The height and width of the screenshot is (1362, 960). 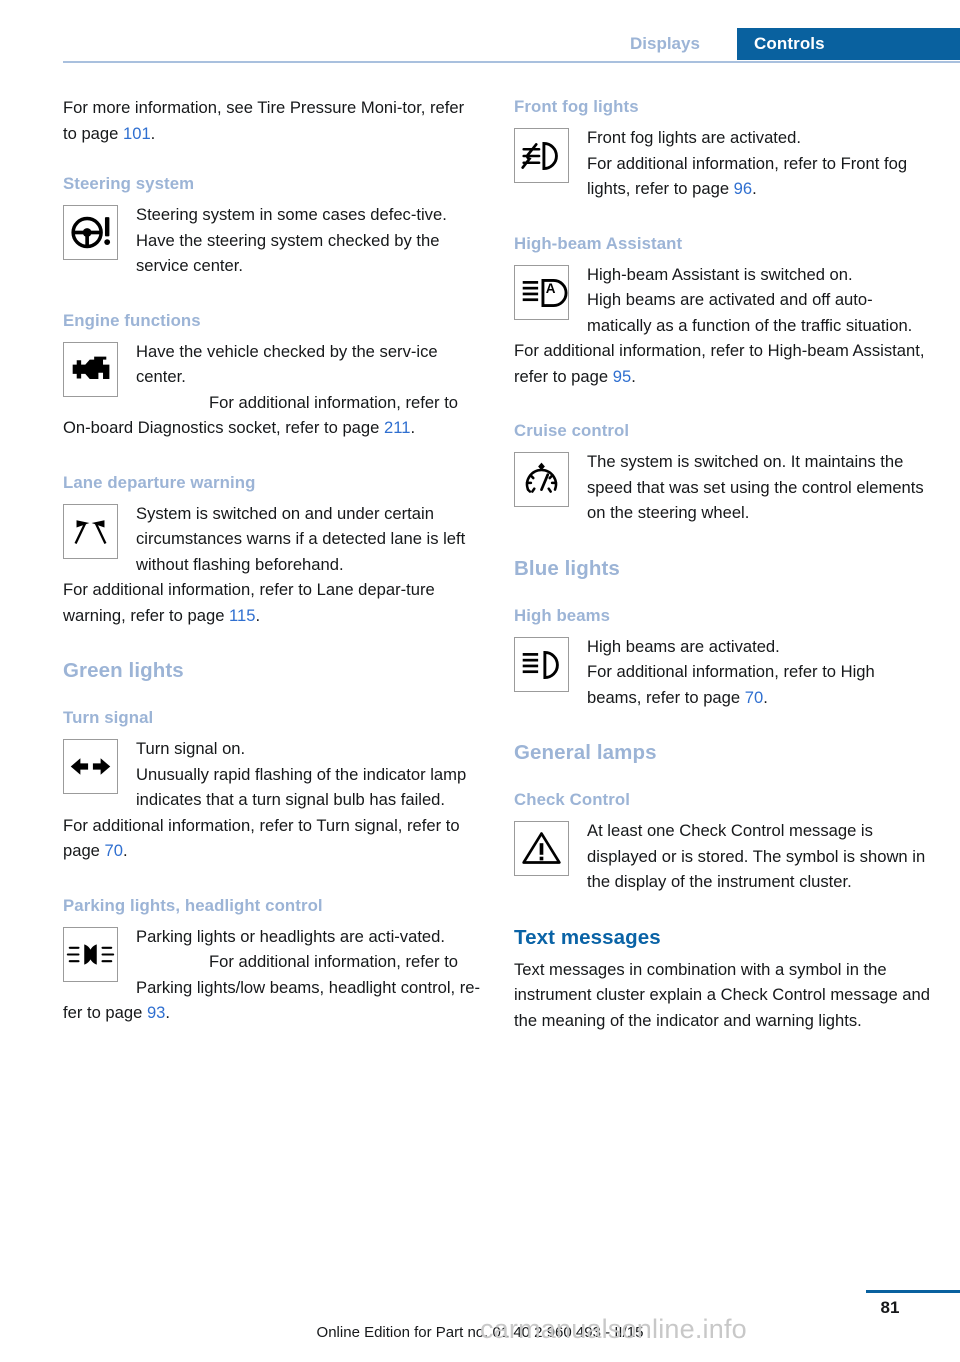 I want to click on page-ref-95: 95, so click(x=622, y=376).